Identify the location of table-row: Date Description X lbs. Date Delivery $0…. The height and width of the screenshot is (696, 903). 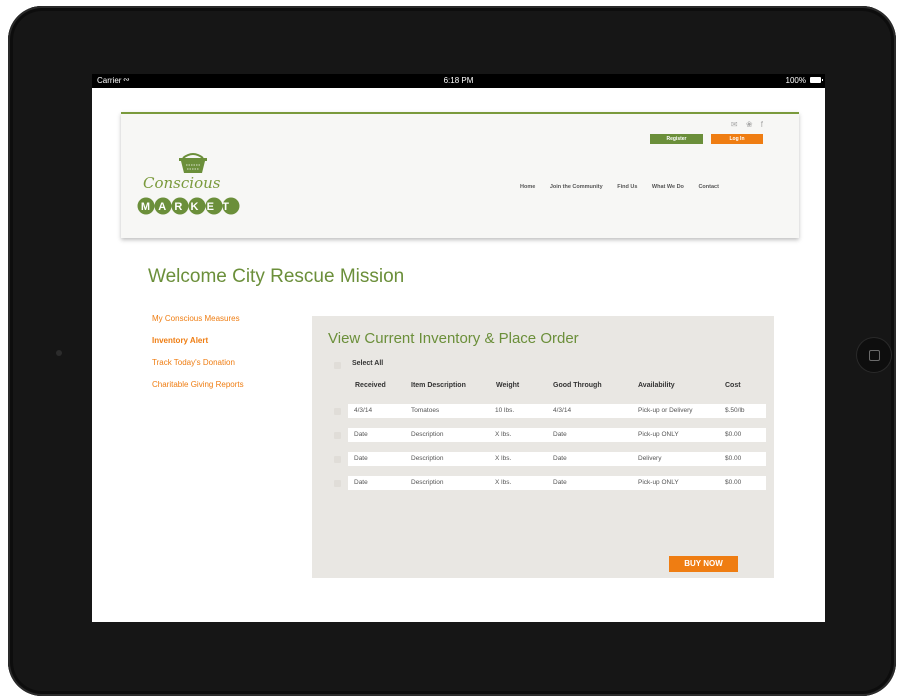
(557, 459).